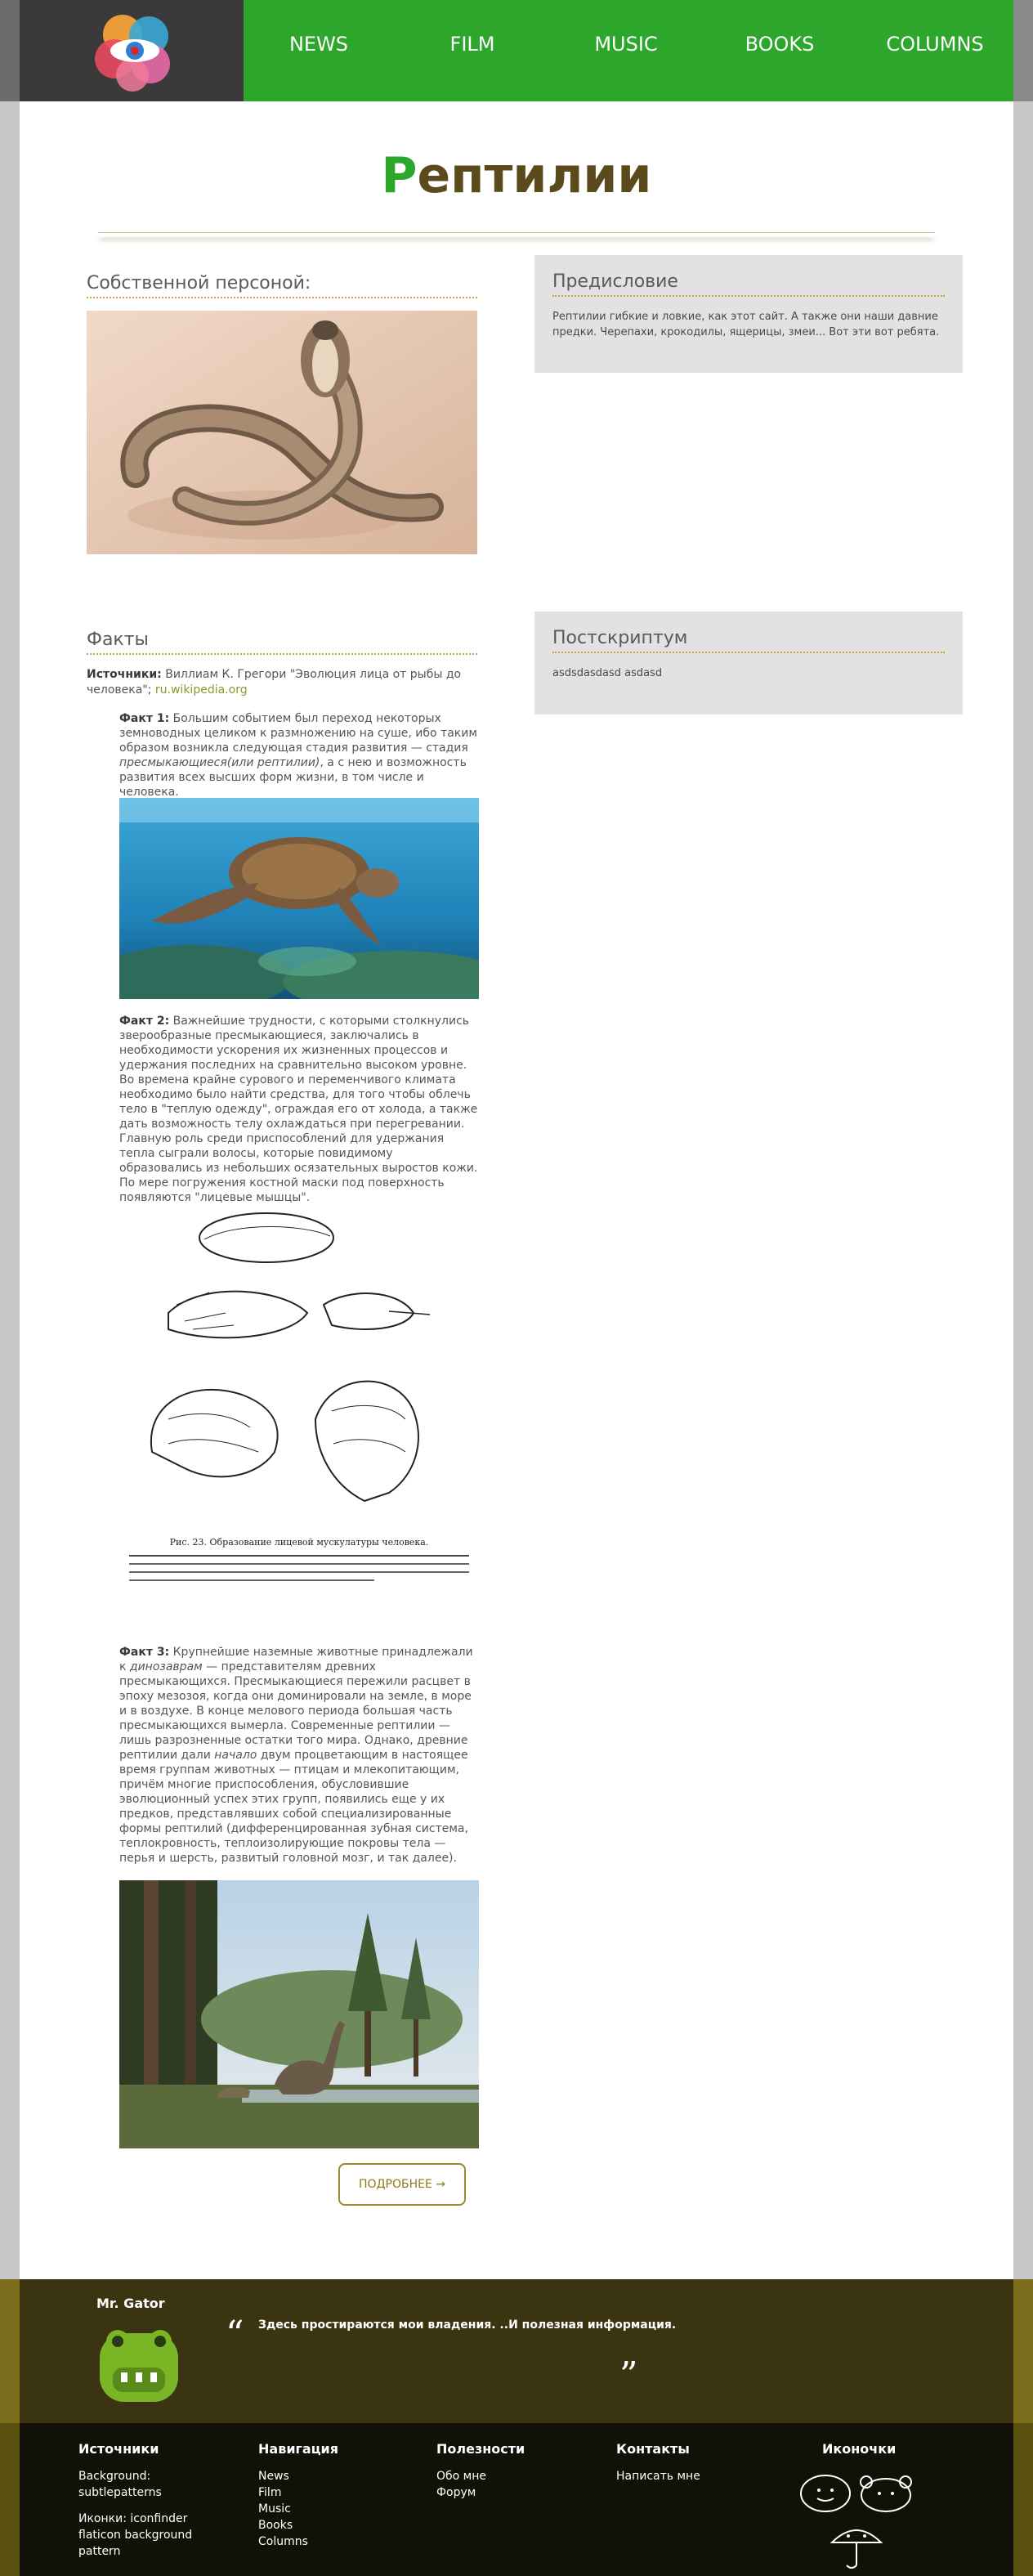 This screenshot has height=2576, width=1033. Describe the element at coordinates (859, 2523) in the screenshot. I see `footer-icons` at that location.